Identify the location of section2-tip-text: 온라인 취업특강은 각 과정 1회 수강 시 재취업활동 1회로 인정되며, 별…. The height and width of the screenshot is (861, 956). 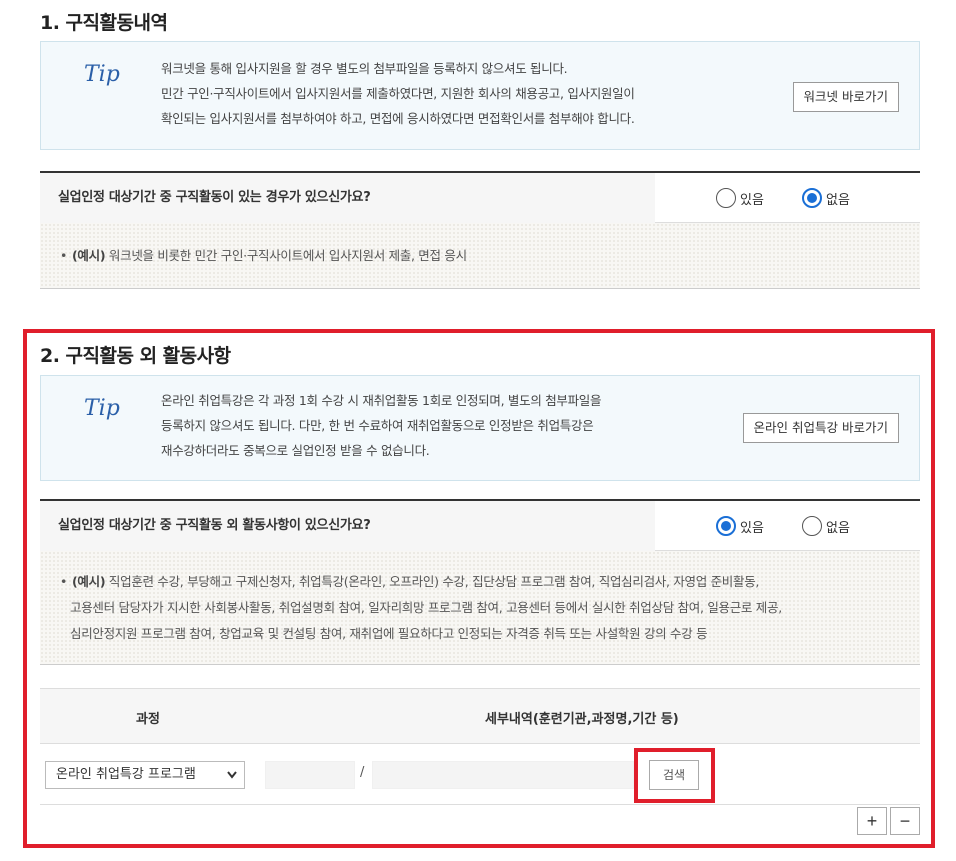
(381, 425).